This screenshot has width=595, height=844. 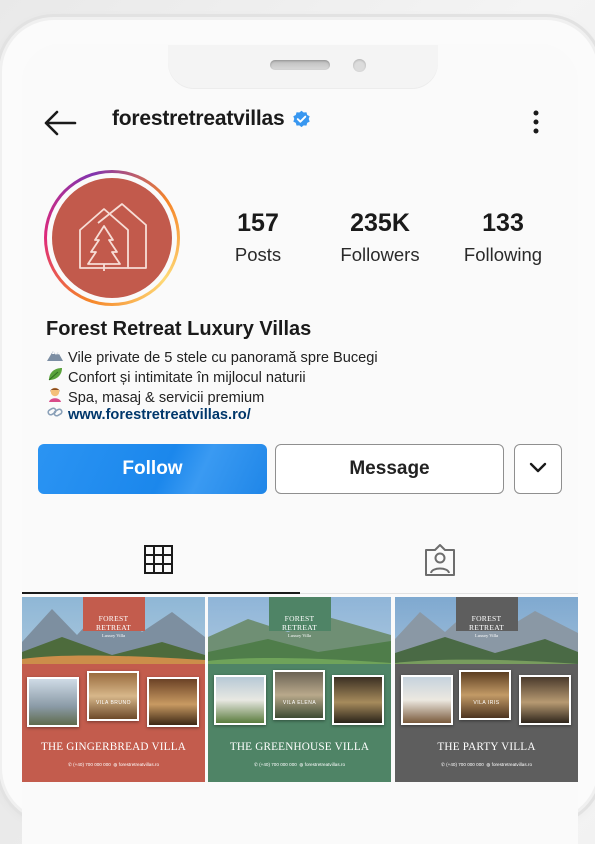 What do you see at coordinates (258, 223) in the screenshot?
I see `posts-count: 157` at bounding box center [258, 223].